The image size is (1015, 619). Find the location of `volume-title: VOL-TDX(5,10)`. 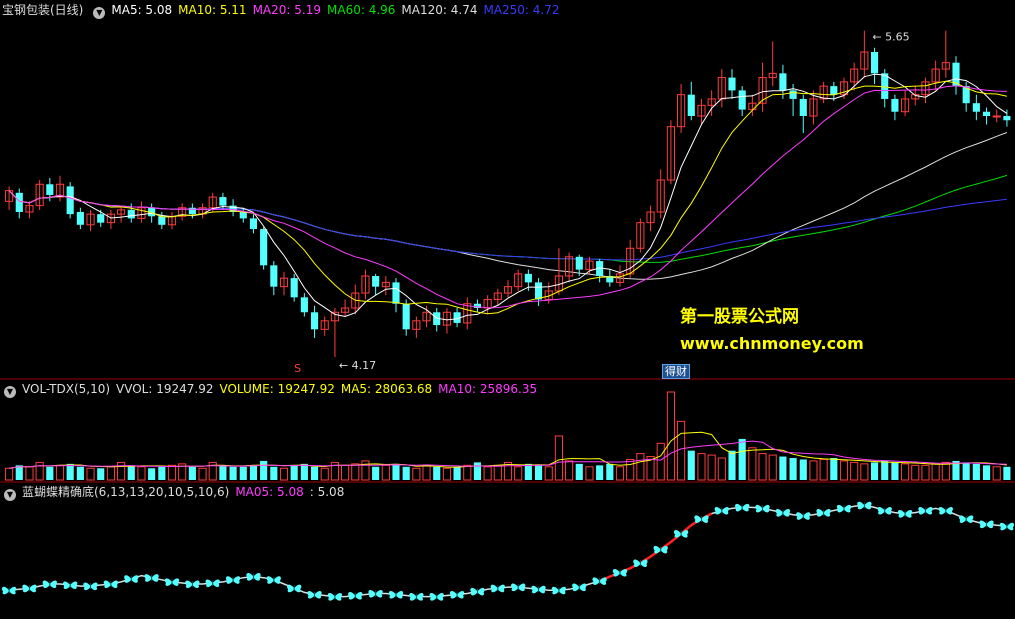

volume-title: VOL-TDX(5,10) is located at coordinates (66, 389).